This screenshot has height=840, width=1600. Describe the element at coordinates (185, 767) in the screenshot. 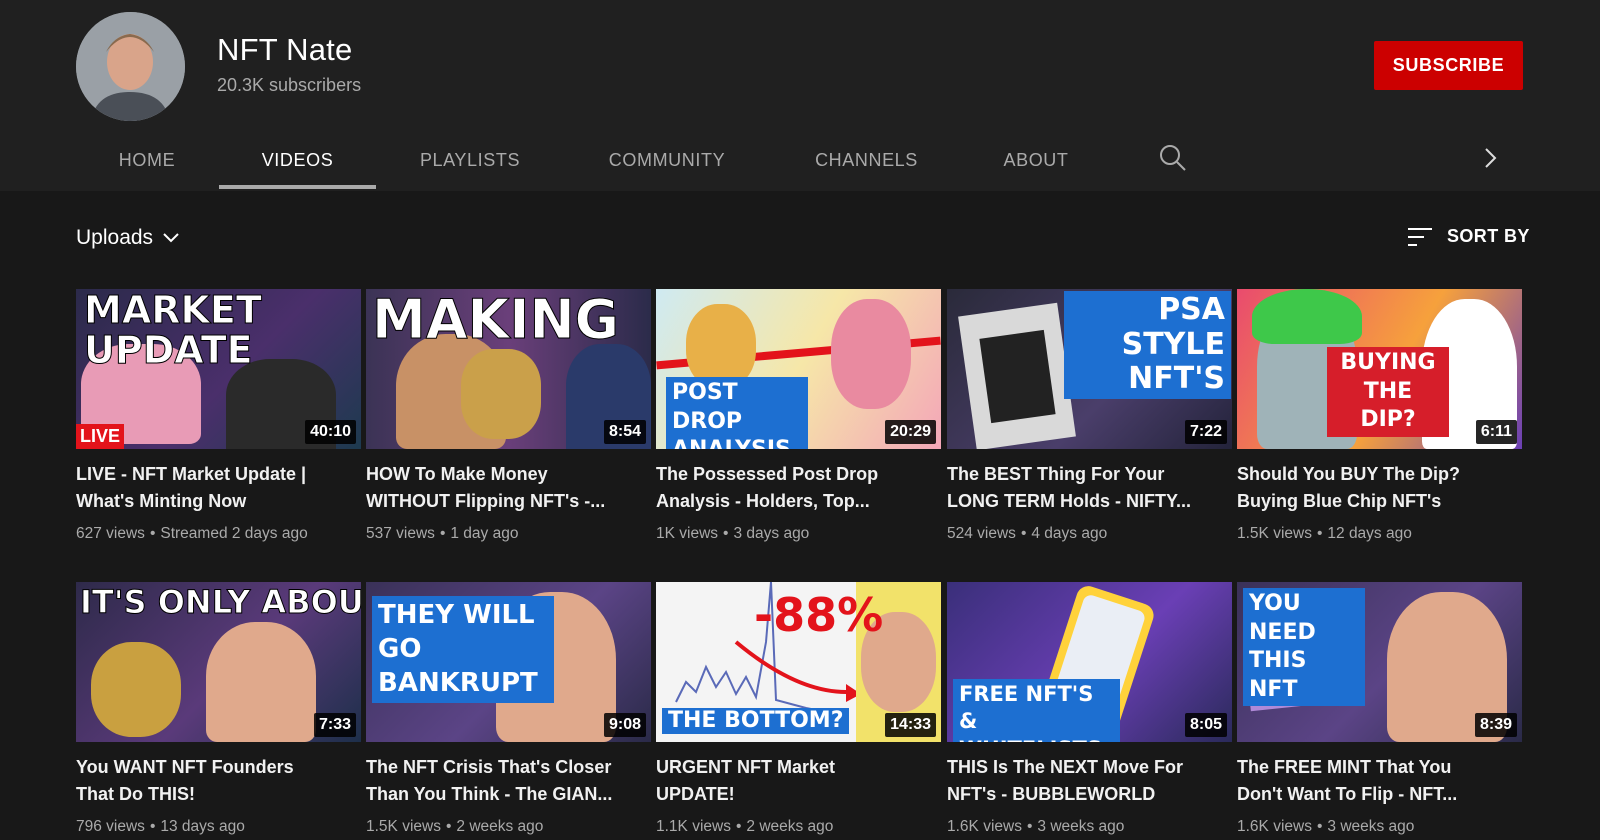

I see `title-line: You WANT NFT Founders` at that location.